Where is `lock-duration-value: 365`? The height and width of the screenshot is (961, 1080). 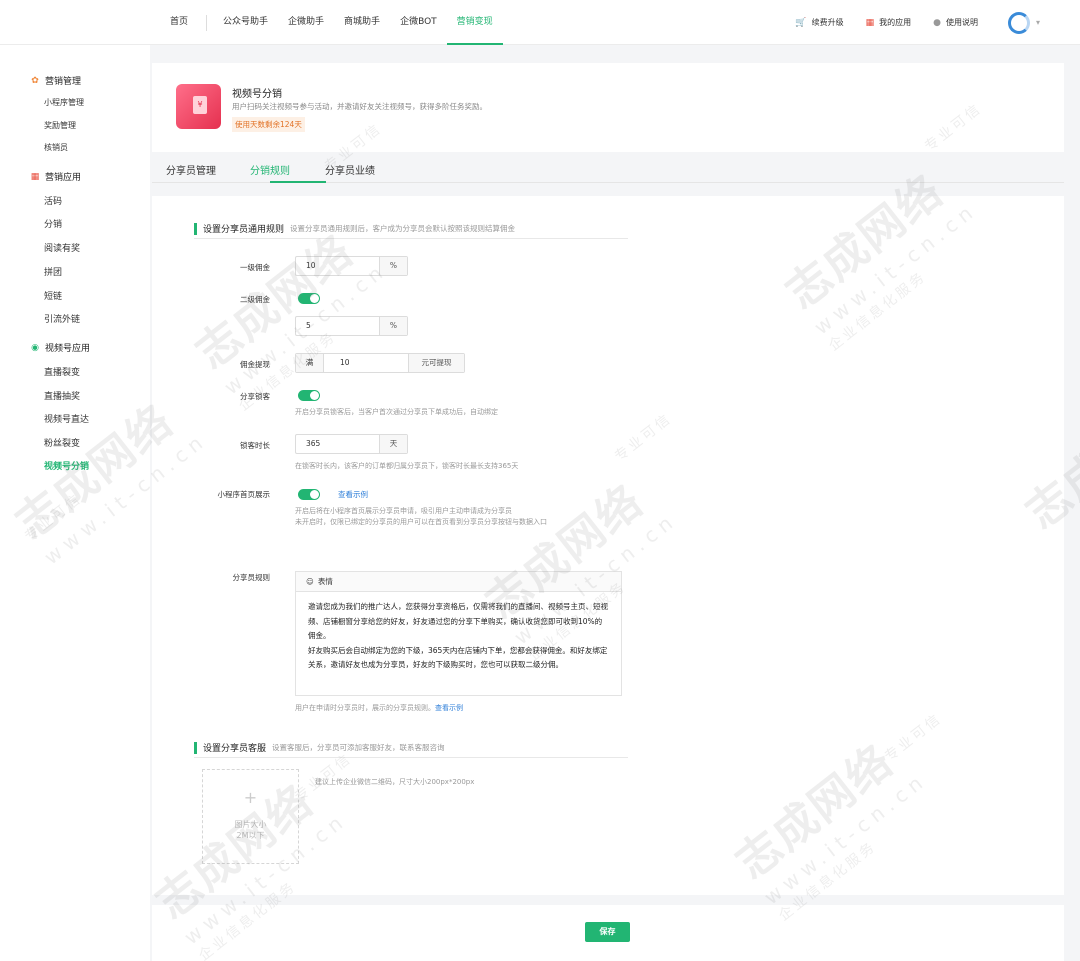 lock-duration-value: 365 is located at coordinates (313, 443).